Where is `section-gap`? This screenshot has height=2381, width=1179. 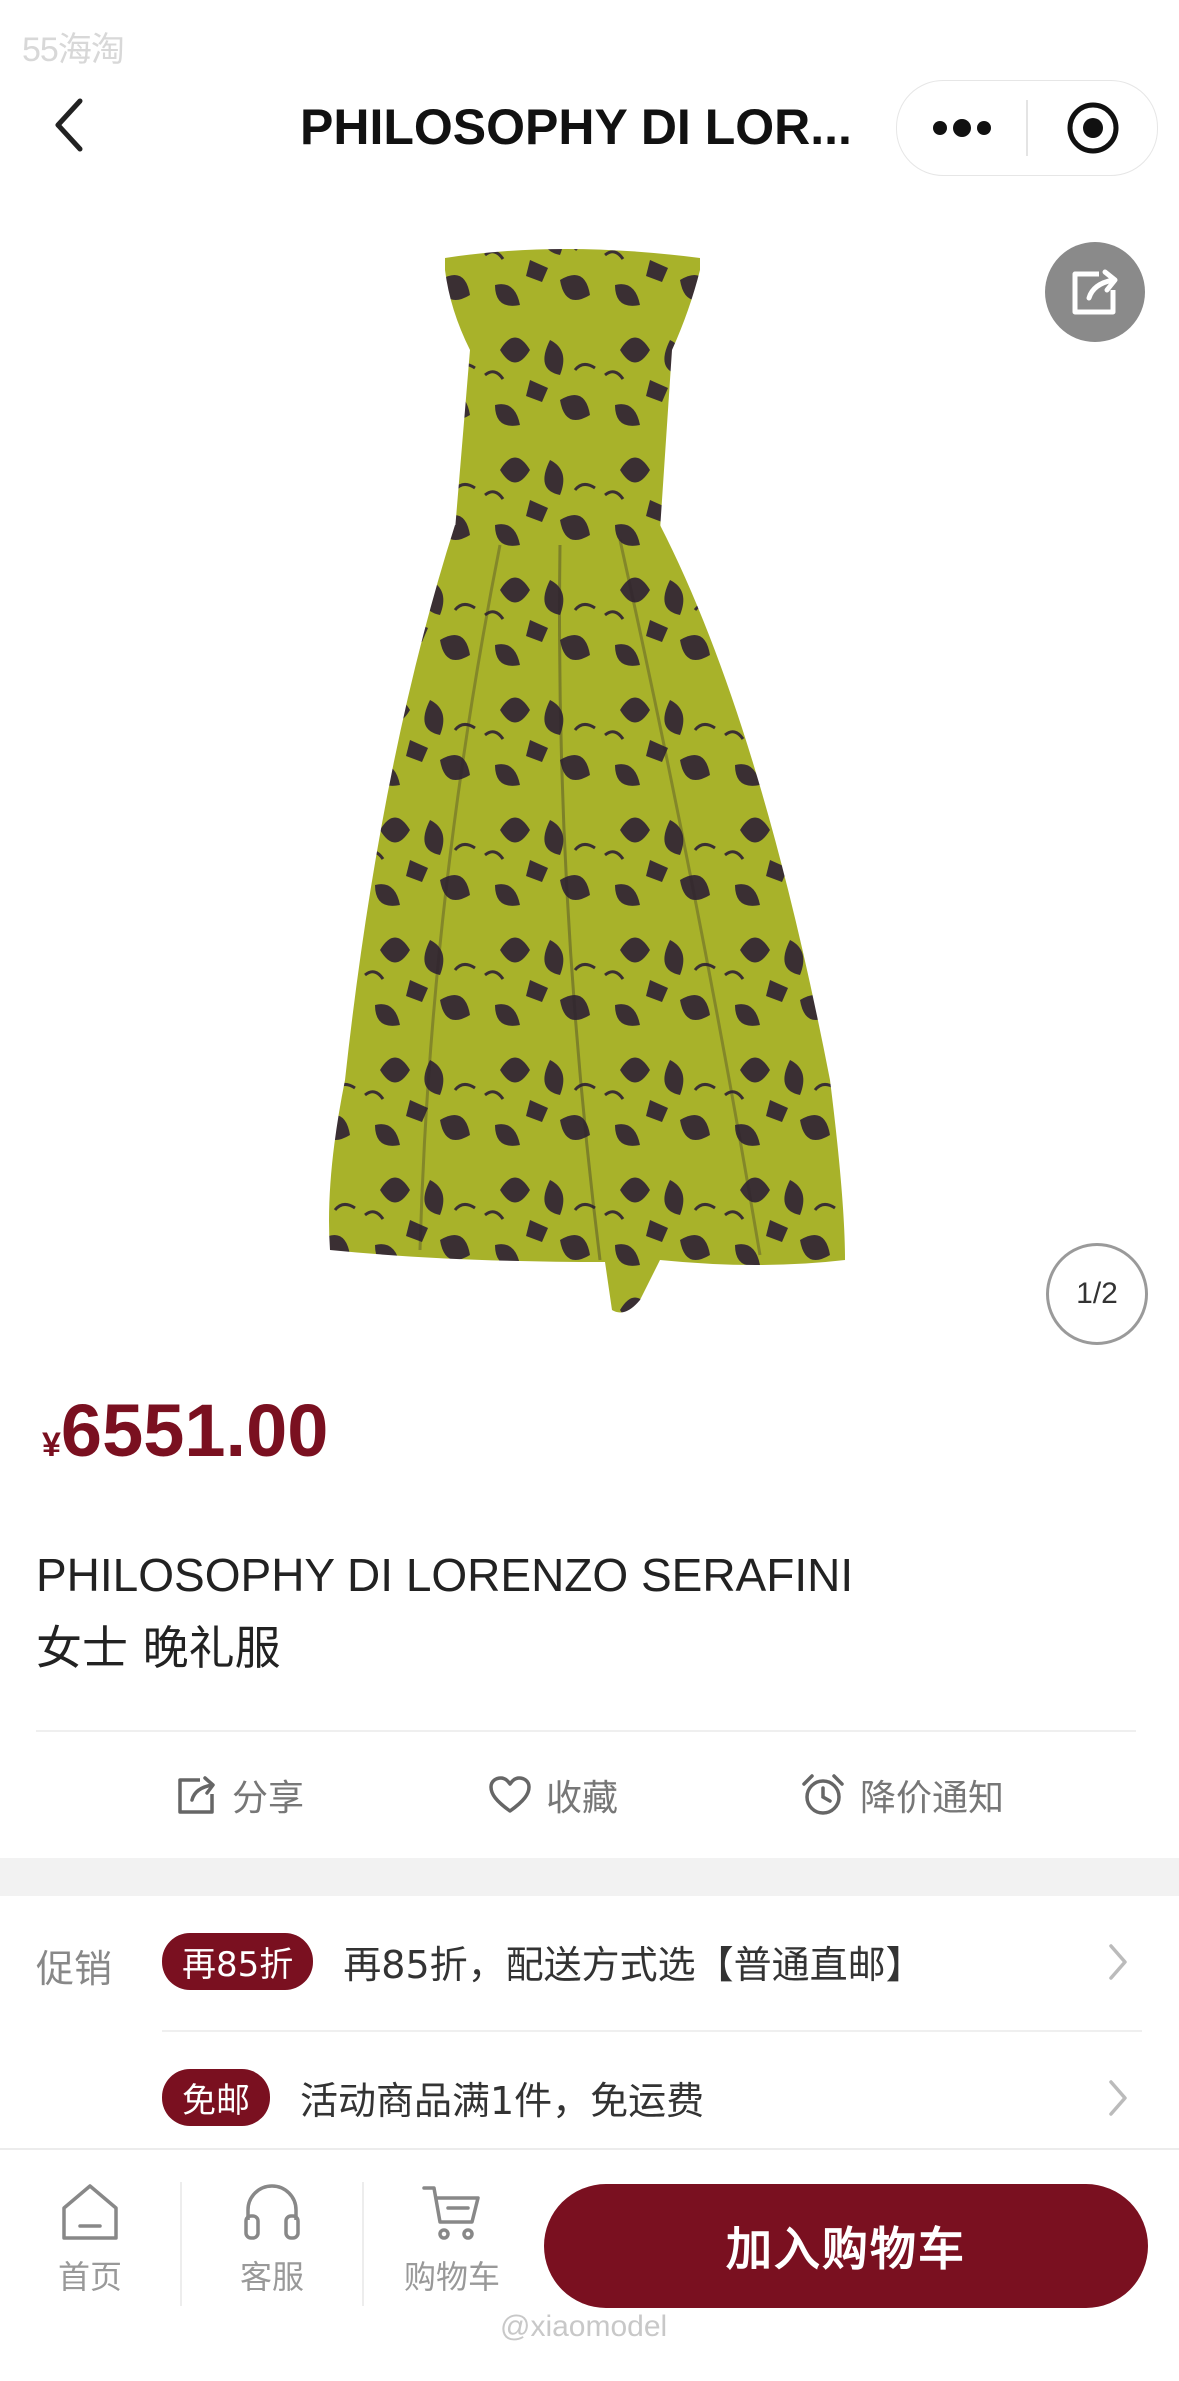
section-gap is located at coordinates (589, 1877).